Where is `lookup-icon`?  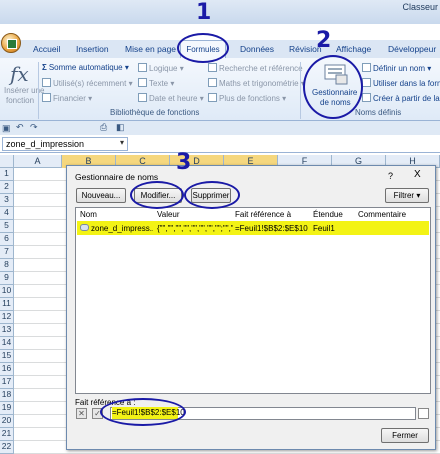 lookup-icon is located at coordinates (212, 67).